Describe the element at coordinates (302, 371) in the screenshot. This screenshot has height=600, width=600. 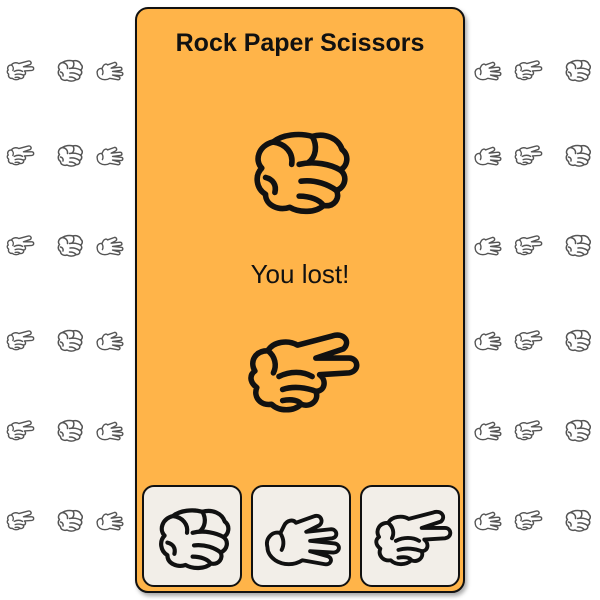
I see `player-hand-scissors-icon` at that location.